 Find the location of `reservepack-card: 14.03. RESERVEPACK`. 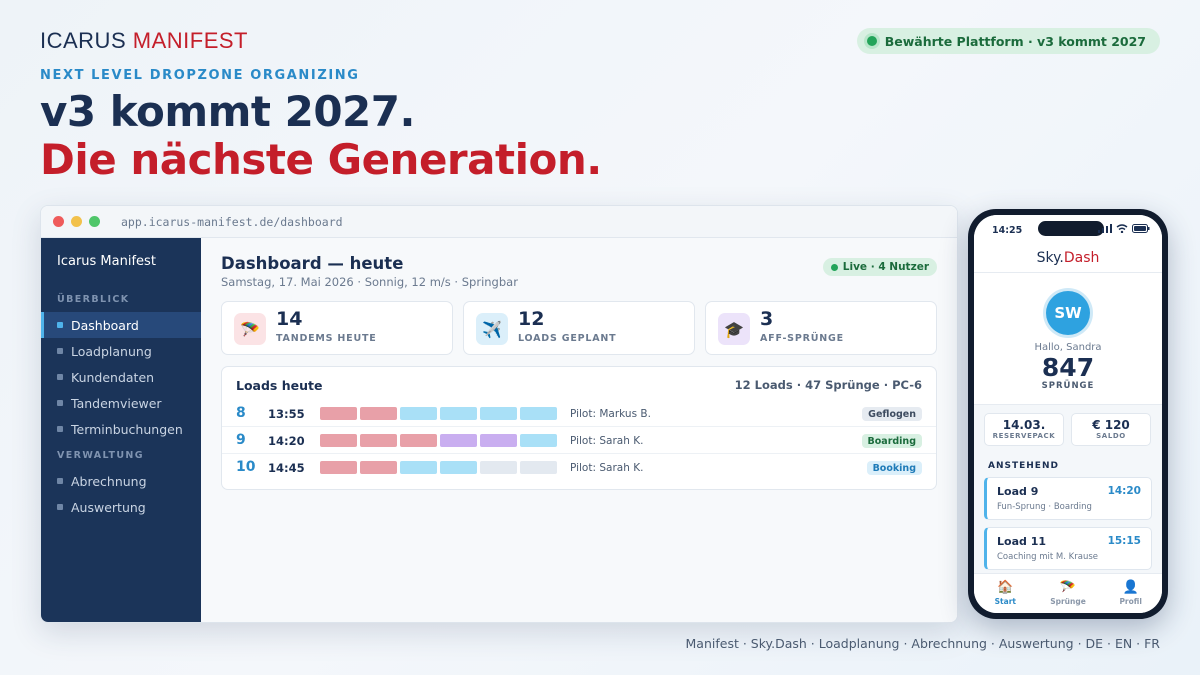

reservepack-card: 14.03. RESERVEPACK is located at coordinates (1024, 429).